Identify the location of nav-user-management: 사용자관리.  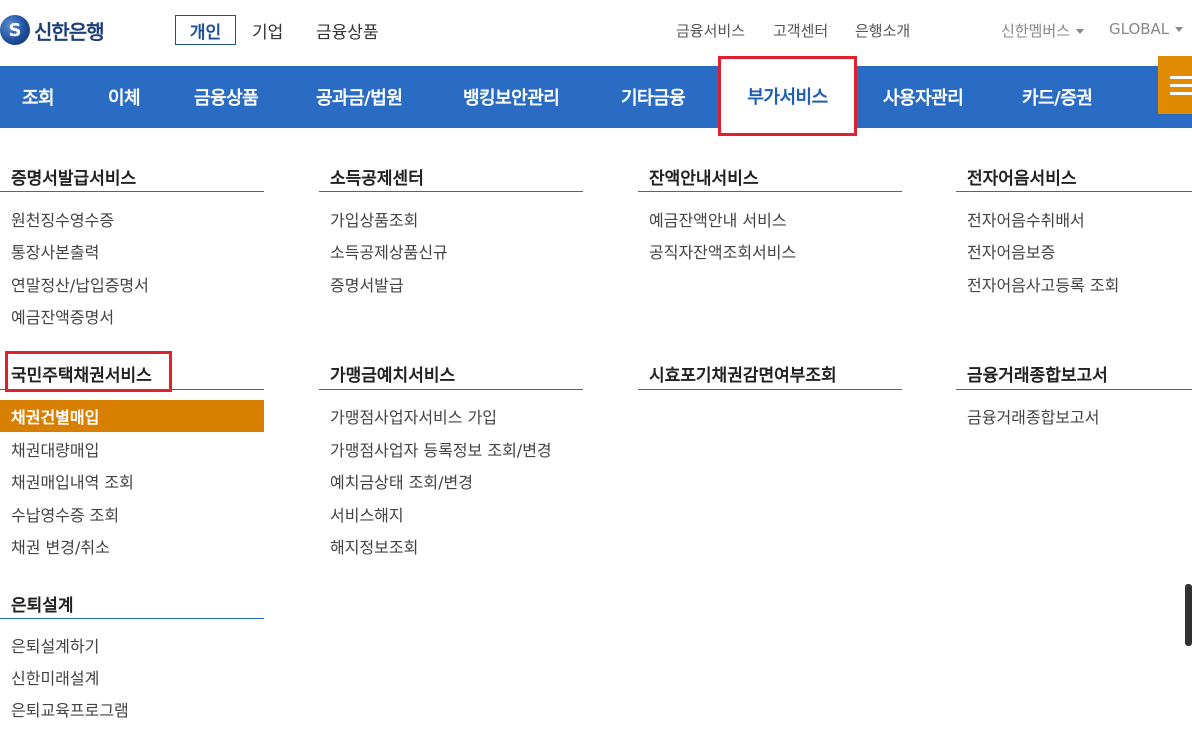
(923, 97).